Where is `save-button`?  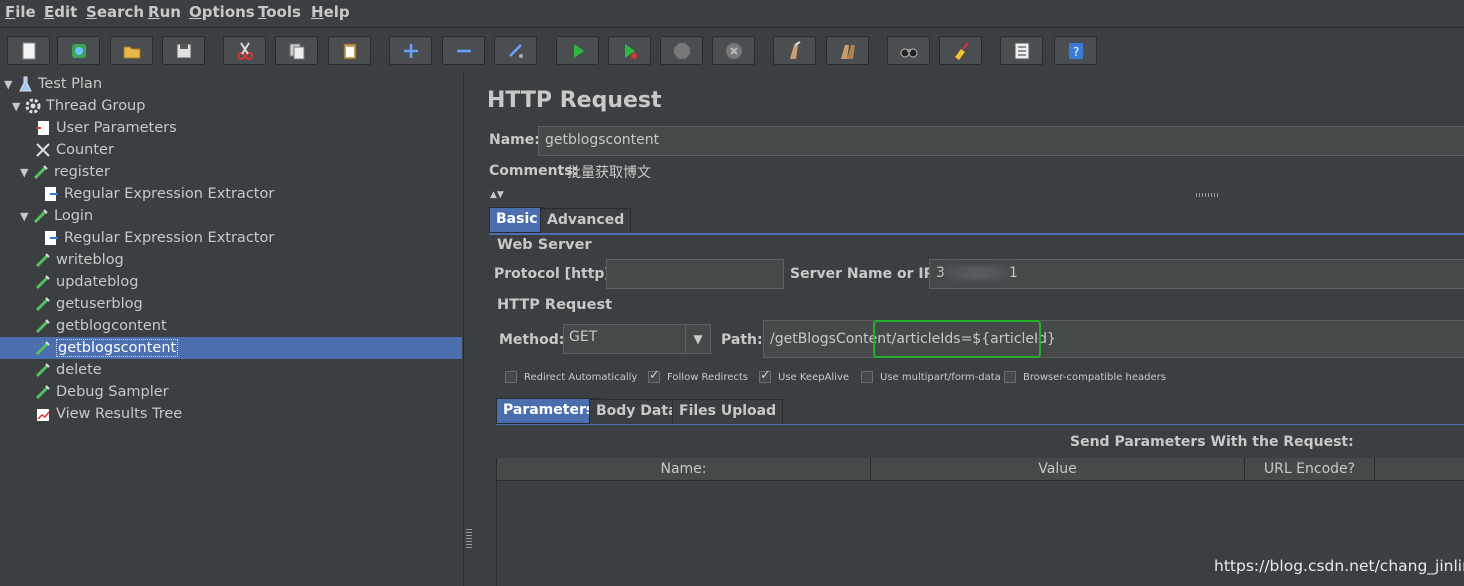
save-button is located at coordinates (183, 50).